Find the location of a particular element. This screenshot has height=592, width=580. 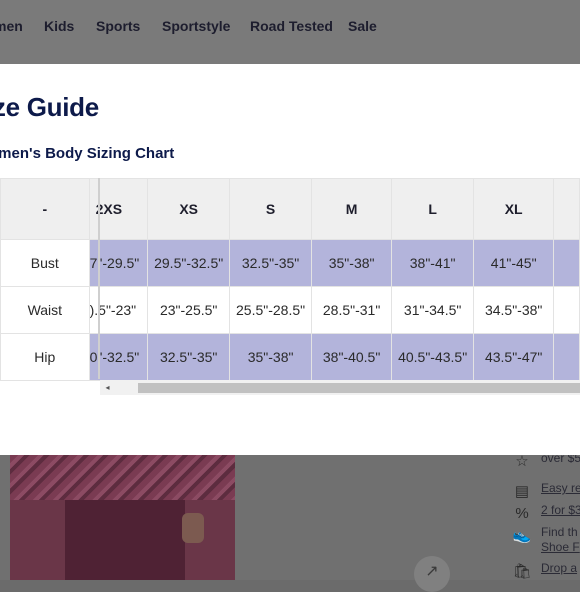

sticky-column-divider is located at coordinates (99, 278).